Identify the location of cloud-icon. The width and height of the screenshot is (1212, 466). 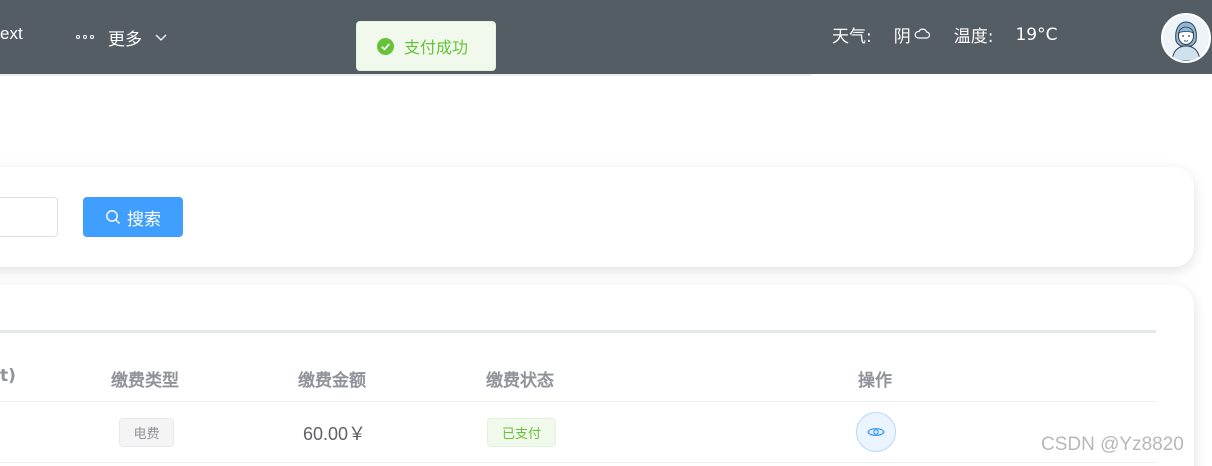
(922, 33).